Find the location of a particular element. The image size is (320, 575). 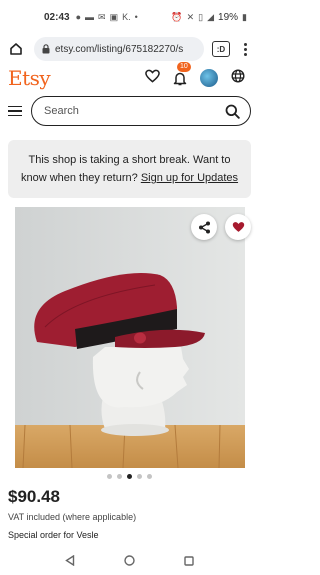

url-text: etsy.com/listing/675182270/s is located at coordinates (119, 49).